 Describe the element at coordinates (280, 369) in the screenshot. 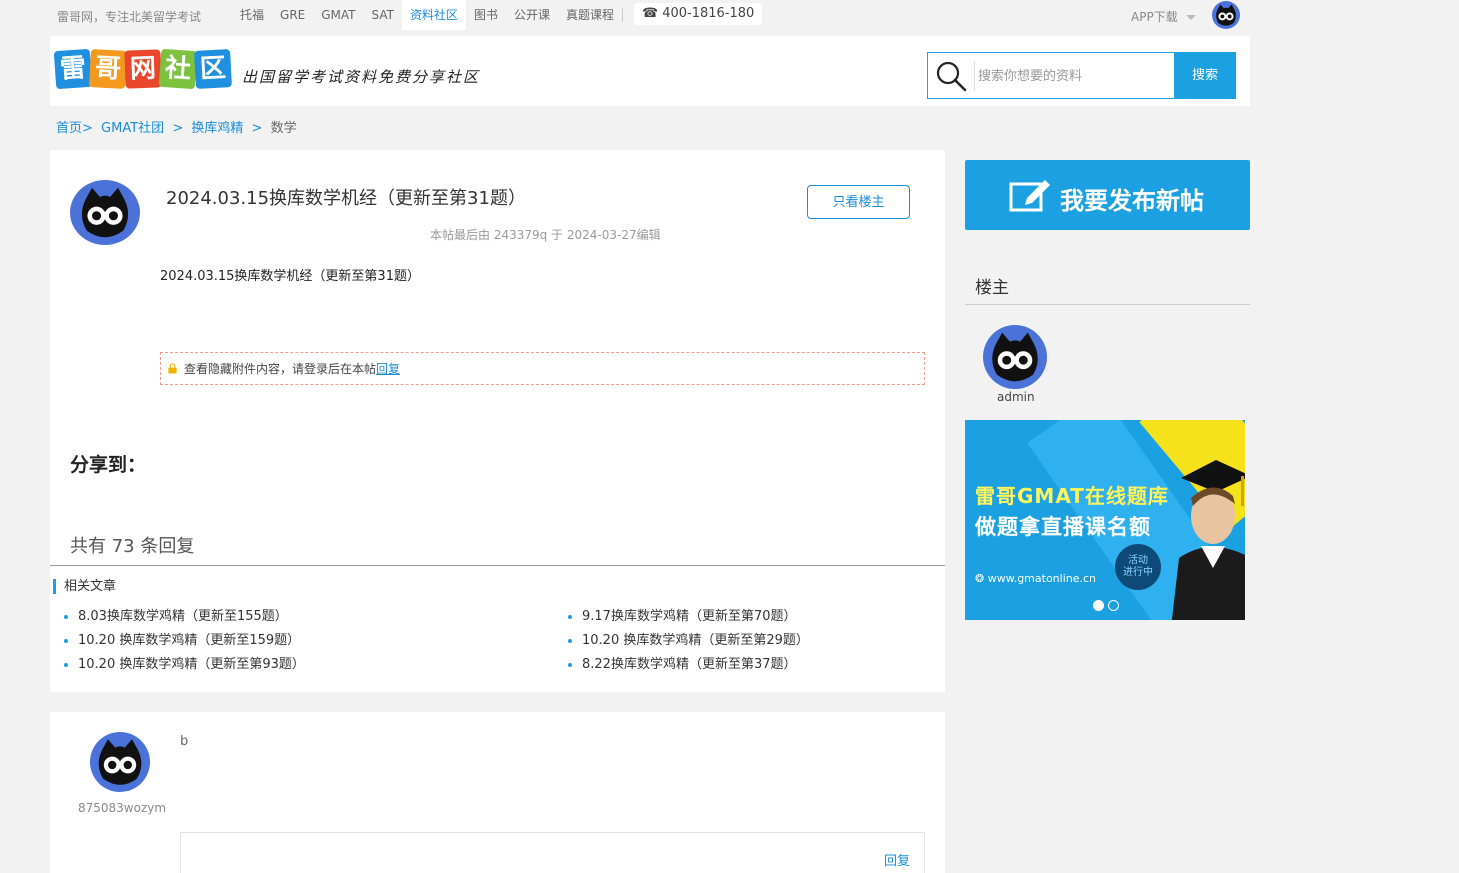

I see `hidden-notice-text: 查看隐藏附件内容，请登录后在本帖` at that location.